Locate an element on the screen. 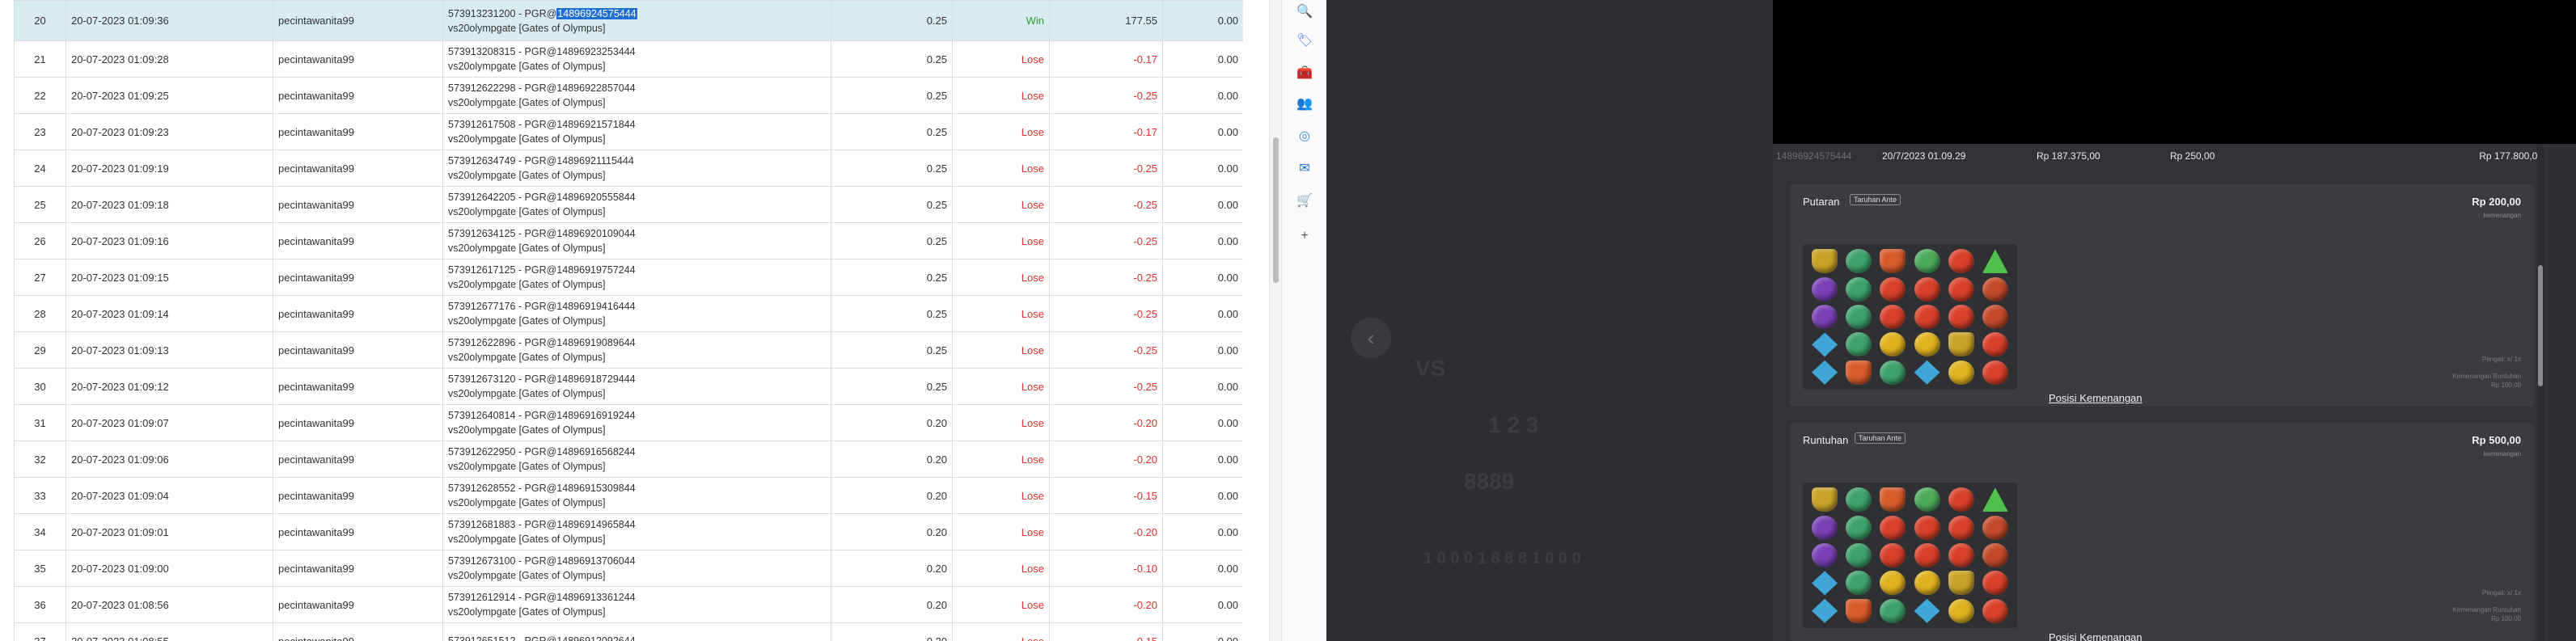 This screenshot has width=2576, height=641. panel-amount: Rp 200,00 is located at coordinates (2496, 202).